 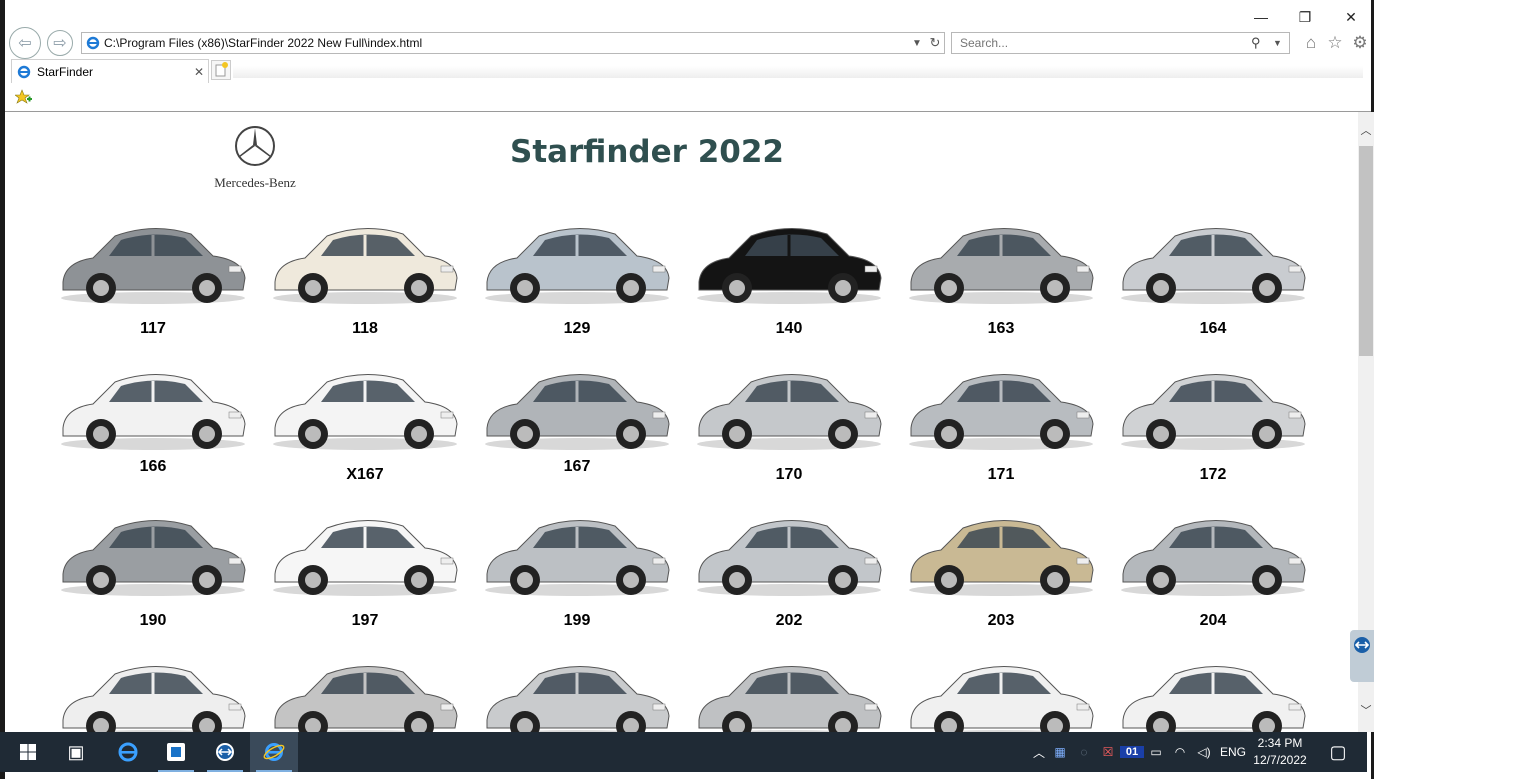 What do you see at coordinates (789, 475) in the screenshot?
I see `car-model-label: 170` at bounding box center [789, 475].